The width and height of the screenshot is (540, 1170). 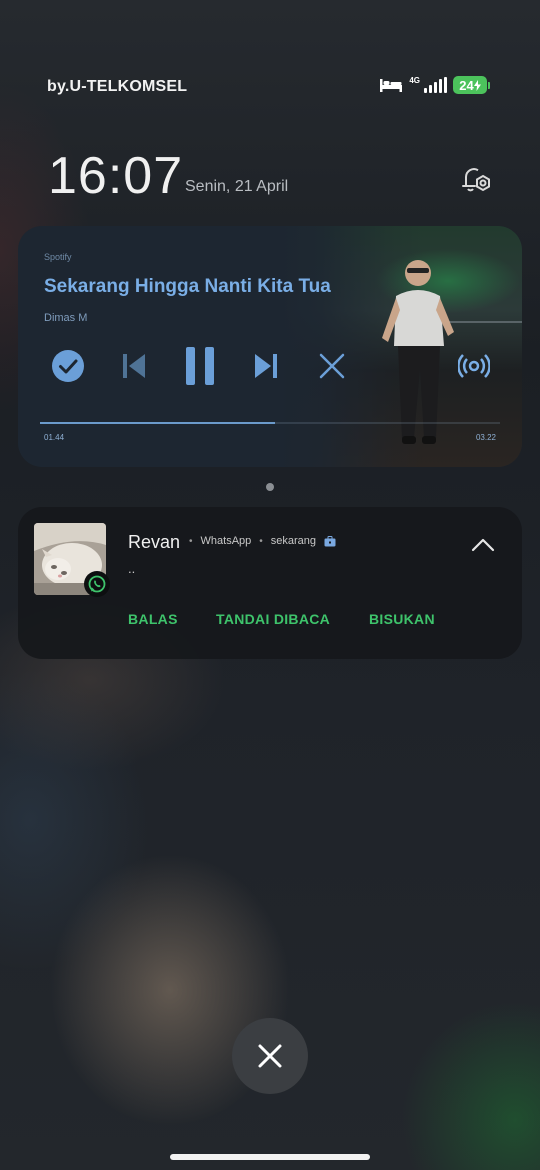 I want to click on check-icon, so click(x=68, y=366).